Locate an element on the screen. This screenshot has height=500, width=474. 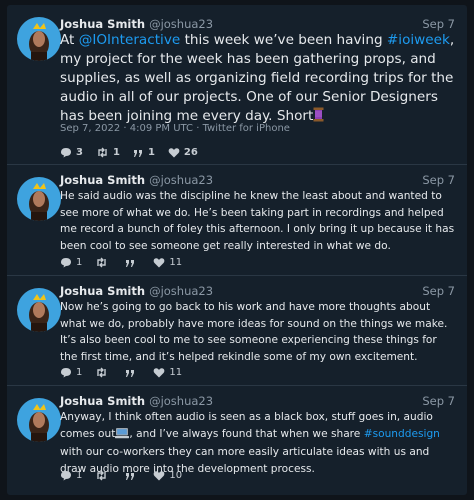
reply-count: 3 is located at coordinates (79, 152).